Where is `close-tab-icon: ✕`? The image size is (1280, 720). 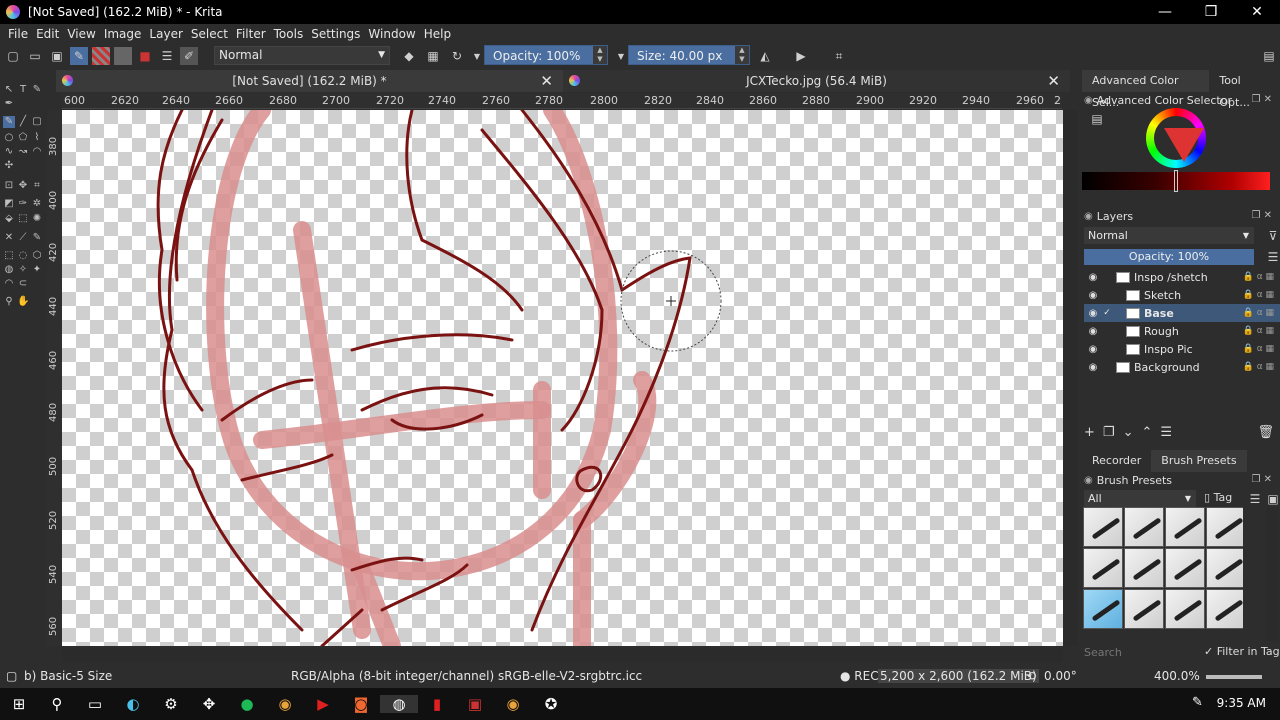
close-tab-icon: ✕ is located at coordinates (546, 81).